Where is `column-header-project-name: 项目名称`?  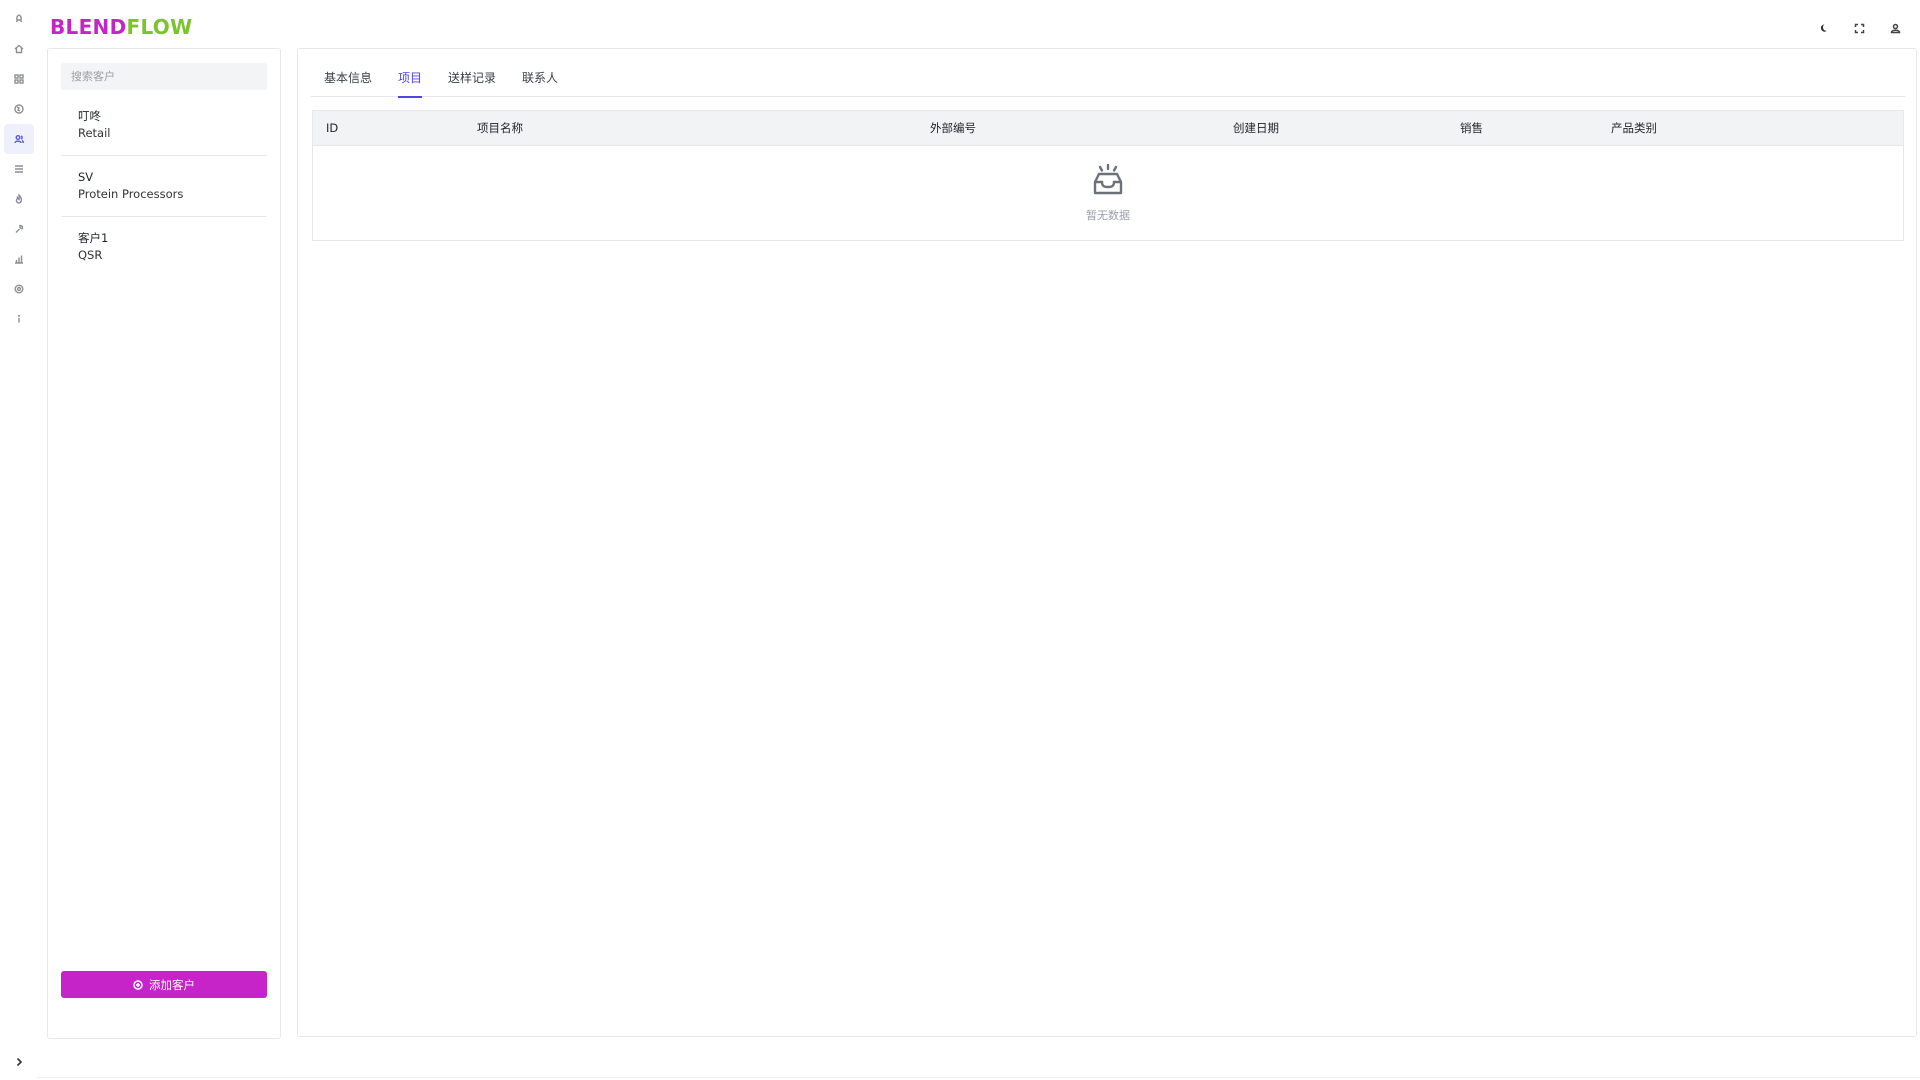 column-header-project-name: 项目名称 is located at coordinates (500, 128).